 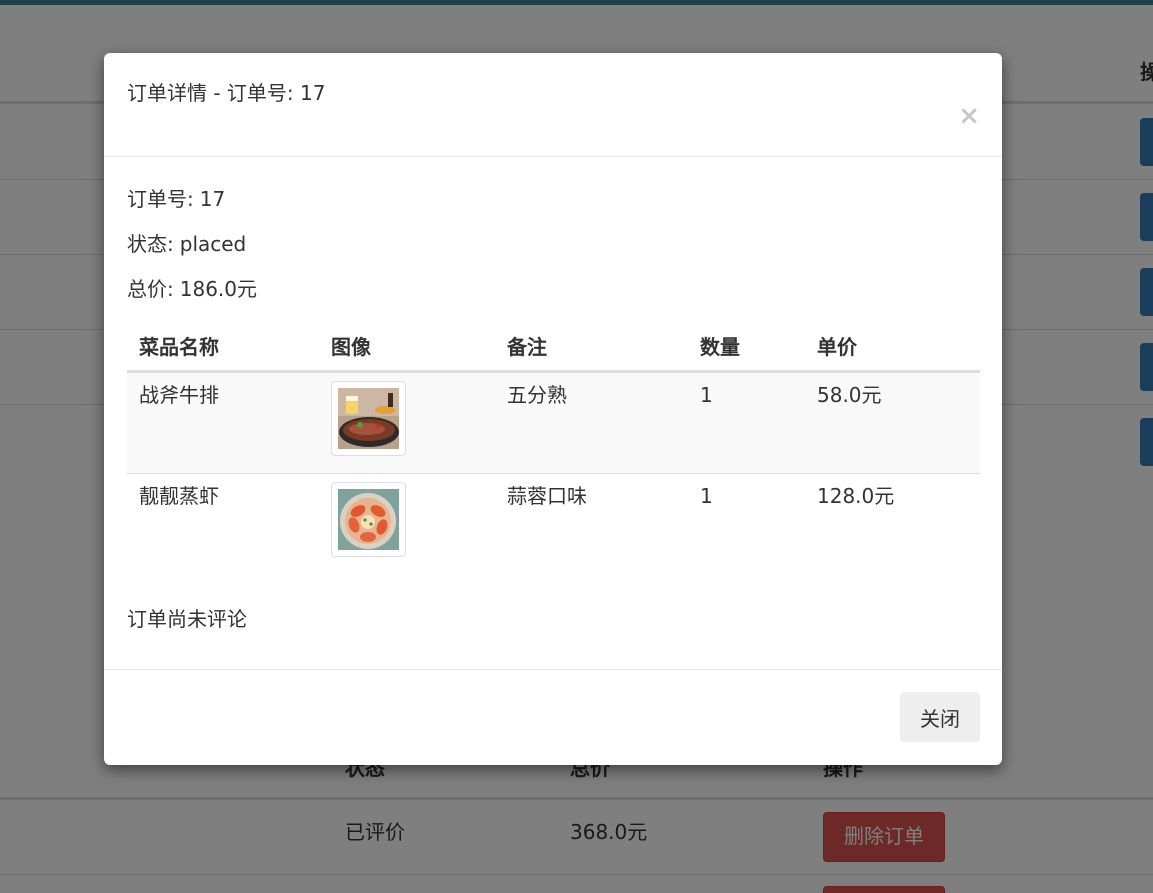 What do you see at coordinates (591, 346) in the screenshot?
I see `column-header-note: 备注` at bounding box center [591, 346].